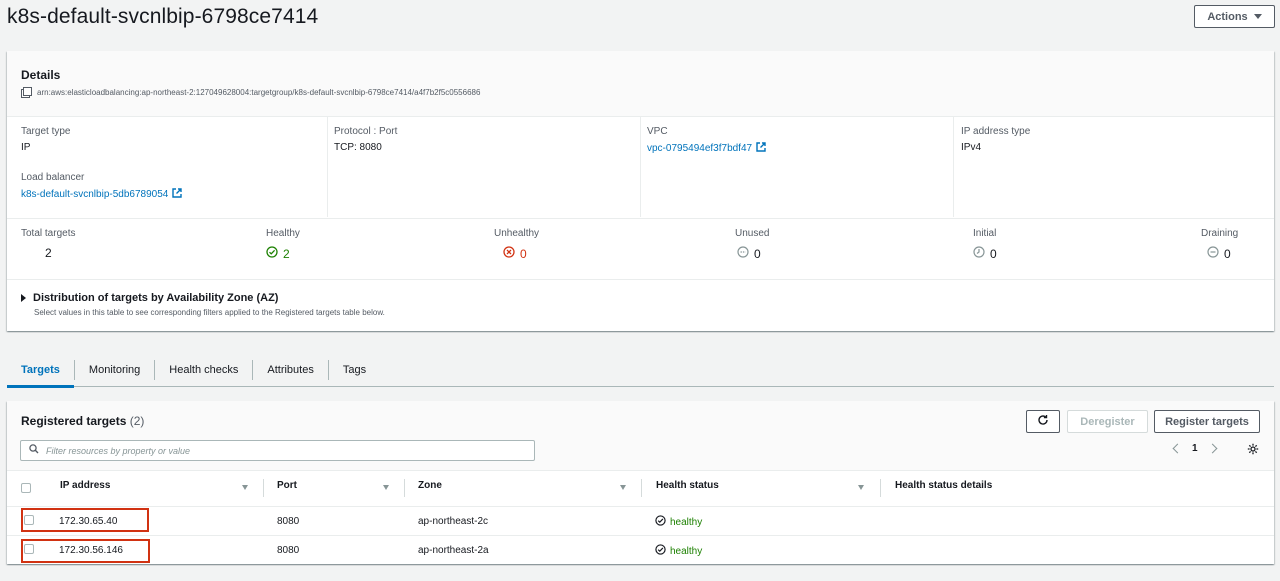  I want to click on select-all-checkbox, so click(26, 488).